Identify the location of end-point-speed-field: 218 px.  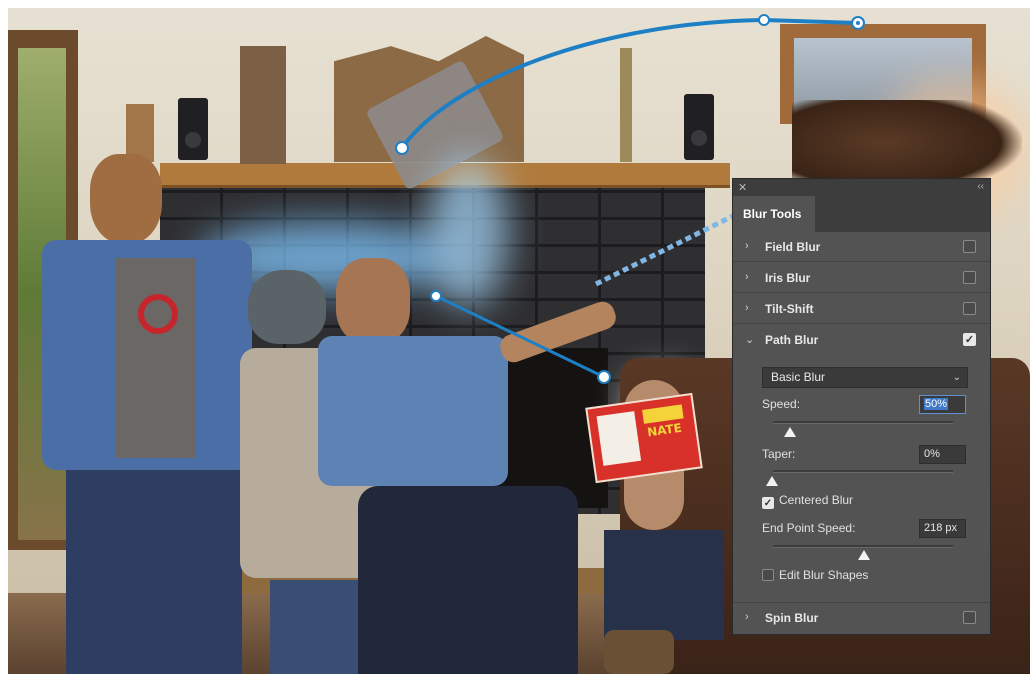
(942, 528).